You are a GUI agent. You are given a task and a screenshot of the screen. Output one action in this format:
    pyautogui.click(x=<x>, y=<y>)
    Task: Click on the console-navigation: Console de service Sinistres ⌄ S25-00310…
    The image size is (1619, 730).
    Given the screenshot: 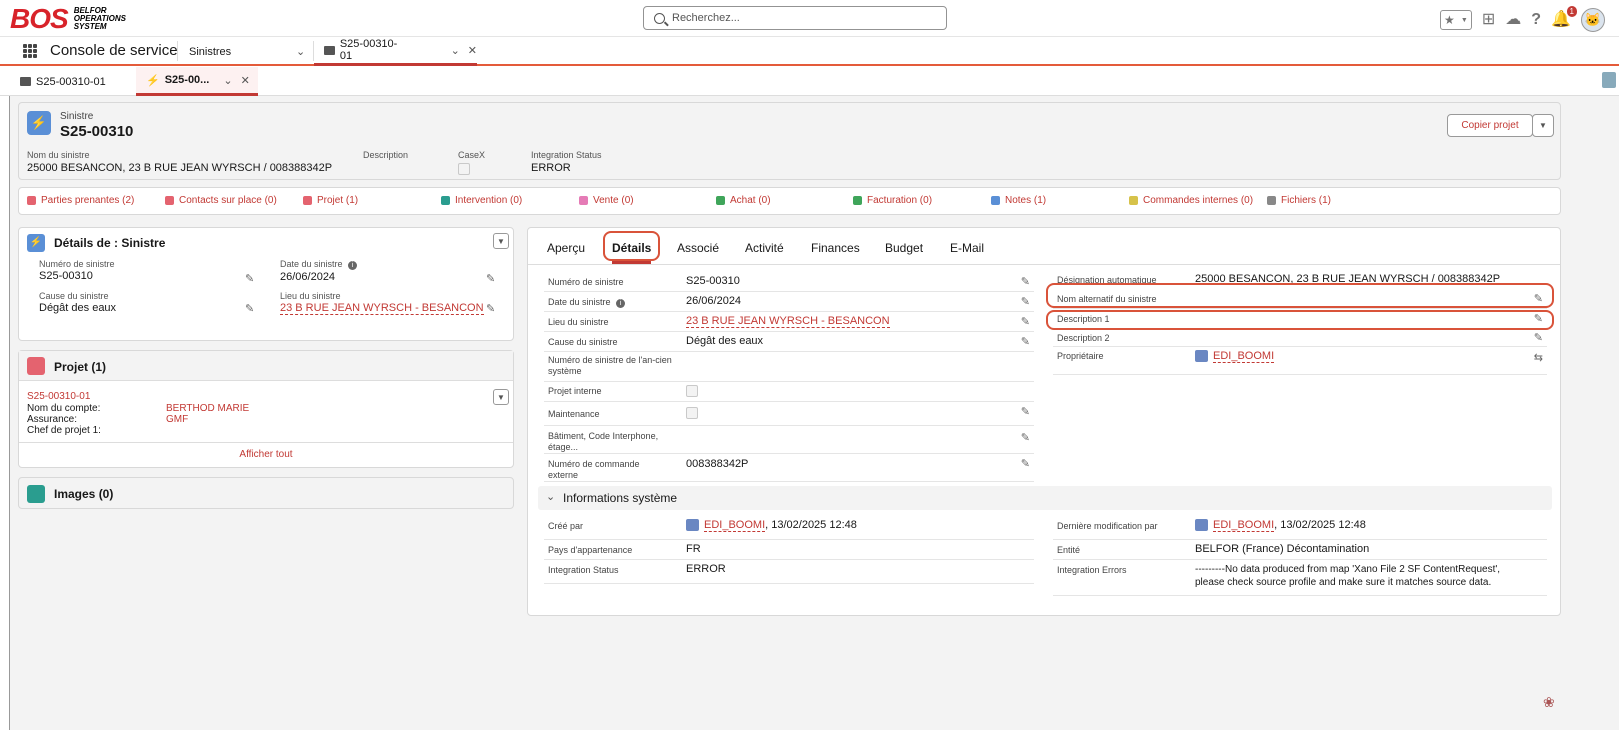 What is the action you would take?
    pyautogui.click(x=809, y=51)
    